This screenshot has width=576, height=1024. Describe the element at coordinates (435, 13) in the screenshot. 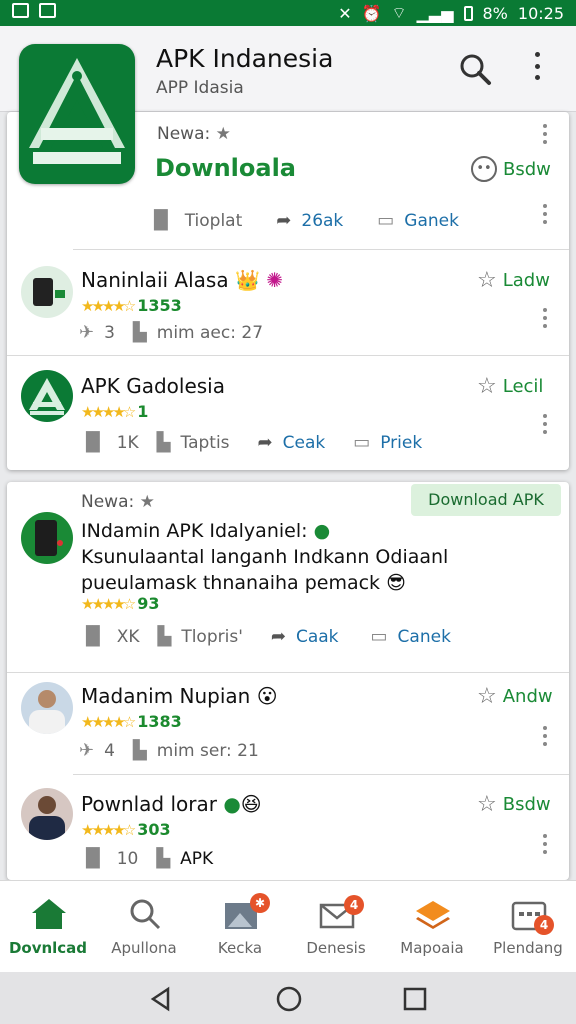

I see `signal-icon: ▁▃▅` at that location.